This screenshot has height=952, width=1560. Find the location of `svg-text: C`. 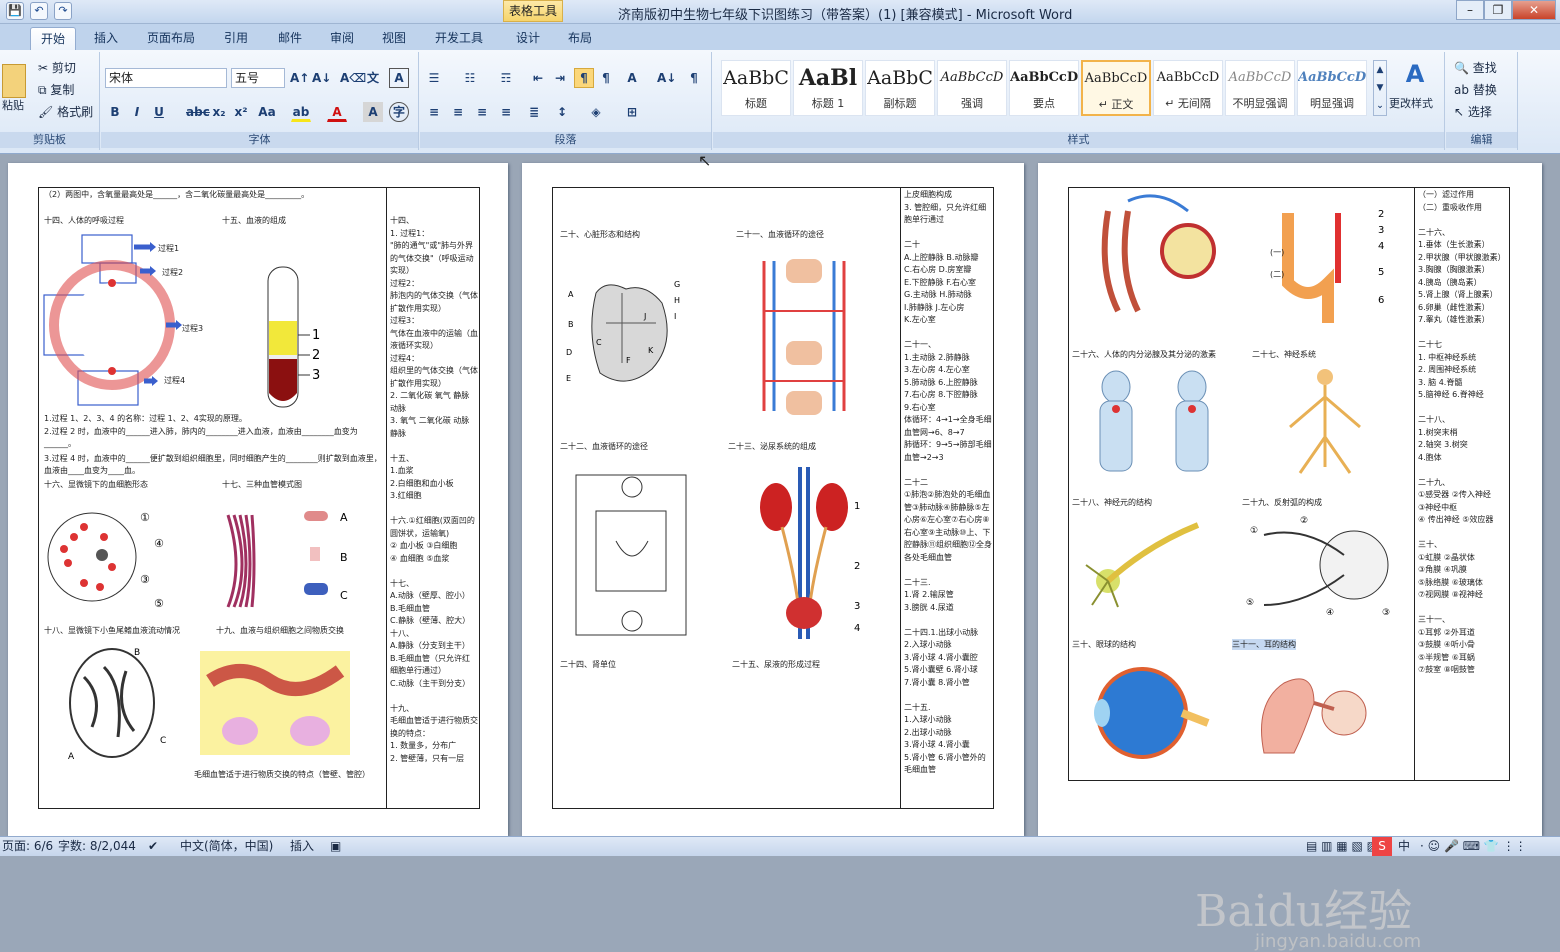

svg-text: C is located at coordinates (599, 342).